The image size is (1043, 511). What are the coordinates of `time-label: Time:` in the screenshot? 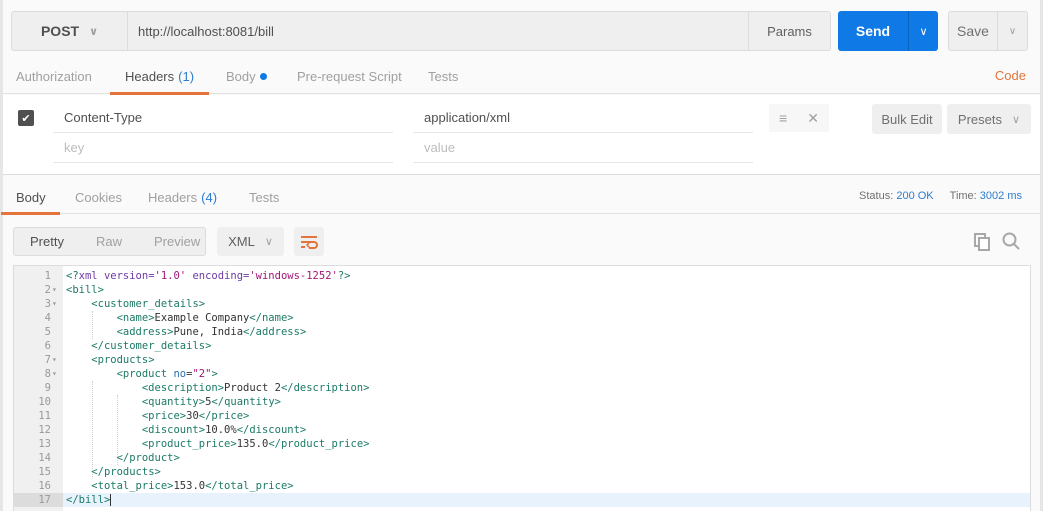 It's located at (963, 196).